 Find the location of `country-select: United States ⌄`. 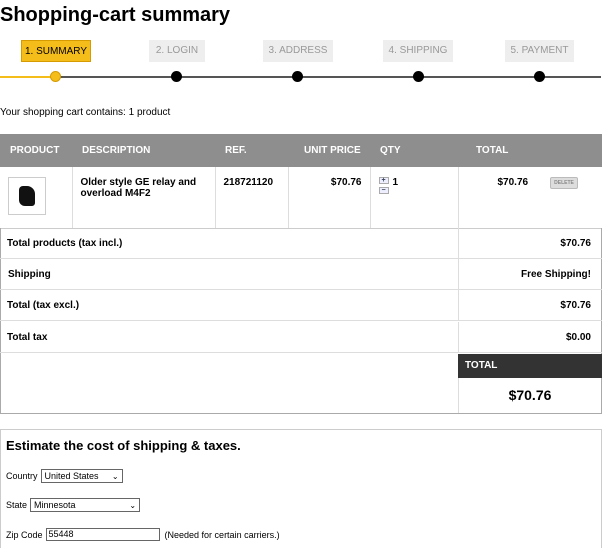

country-select: United States ⌄ is located at coordinates (81, 476).